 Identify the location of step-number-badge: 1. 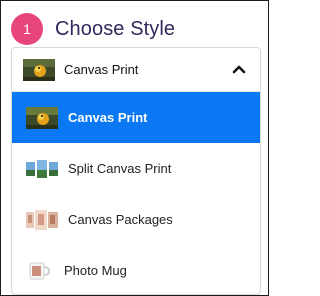
(27, 29).